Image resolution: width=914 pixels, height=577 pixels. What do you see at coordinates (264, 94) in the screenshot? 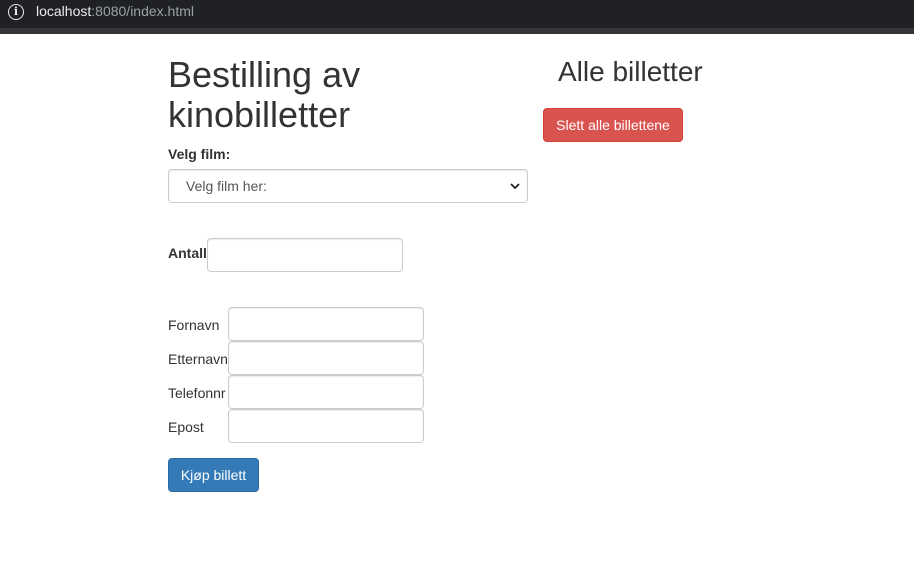
I see `page-title: Bestilling av kinobilletter` at bounding box center [264, 94].